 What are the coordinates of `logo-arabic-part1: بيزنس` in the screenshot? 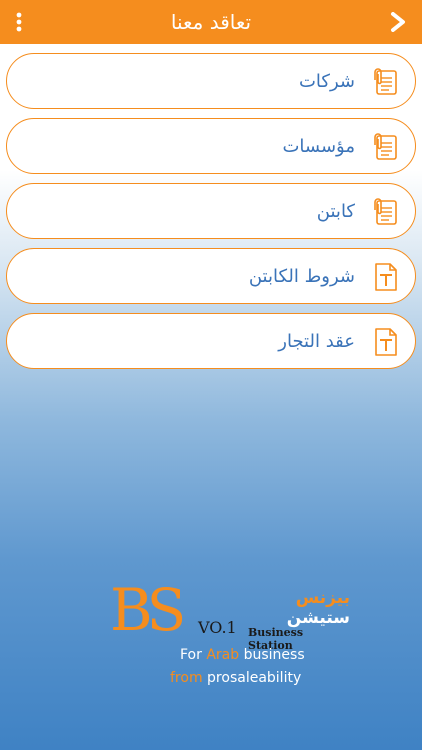 It's located at (322, 598).